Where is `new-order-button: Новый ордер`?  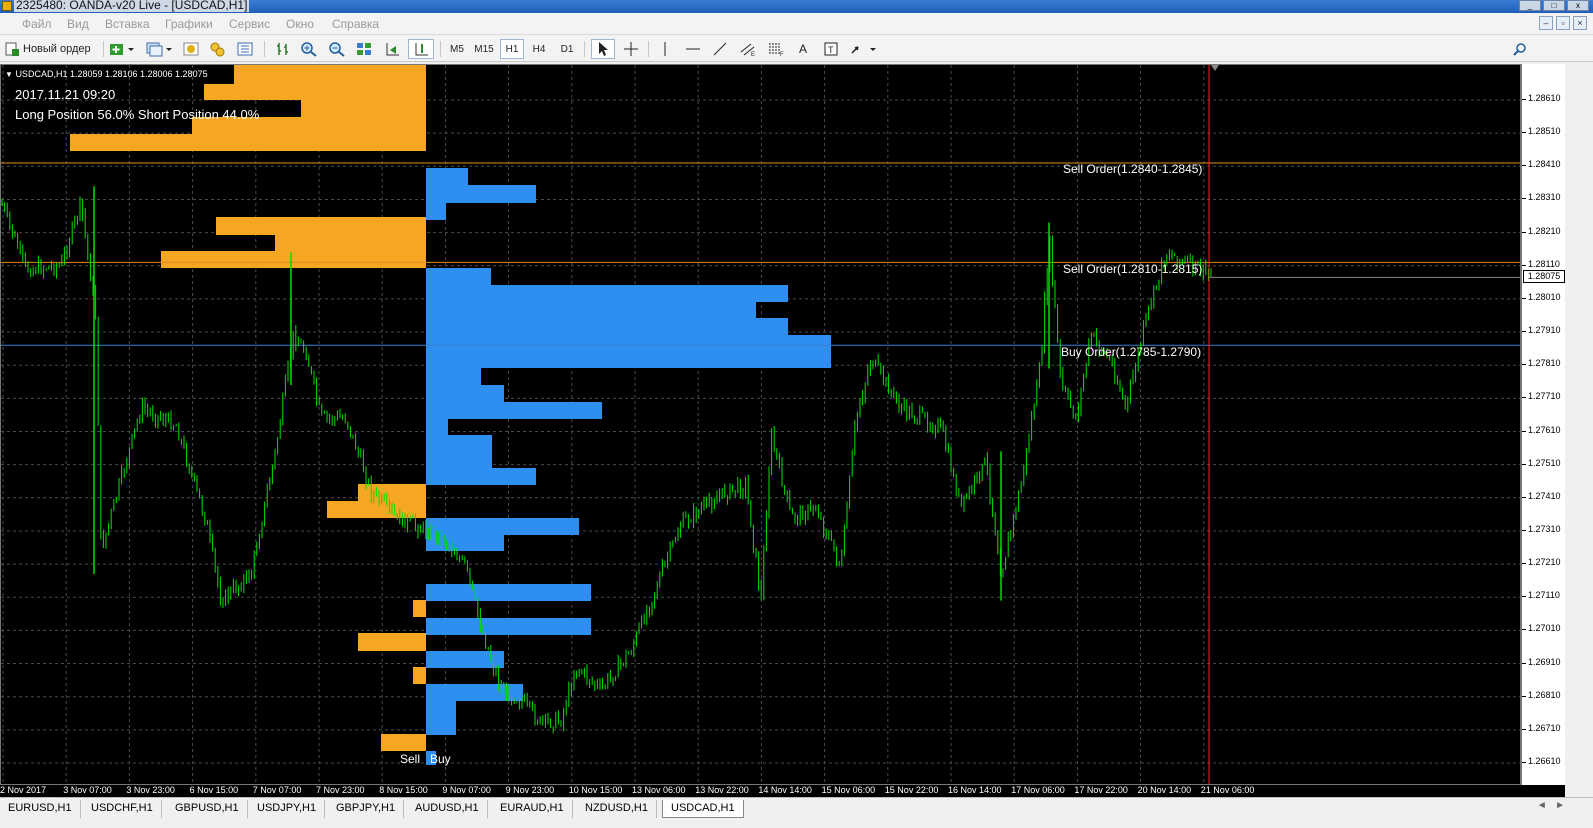 new-order-button: Новый ордер is located at coordinates (52, 49).